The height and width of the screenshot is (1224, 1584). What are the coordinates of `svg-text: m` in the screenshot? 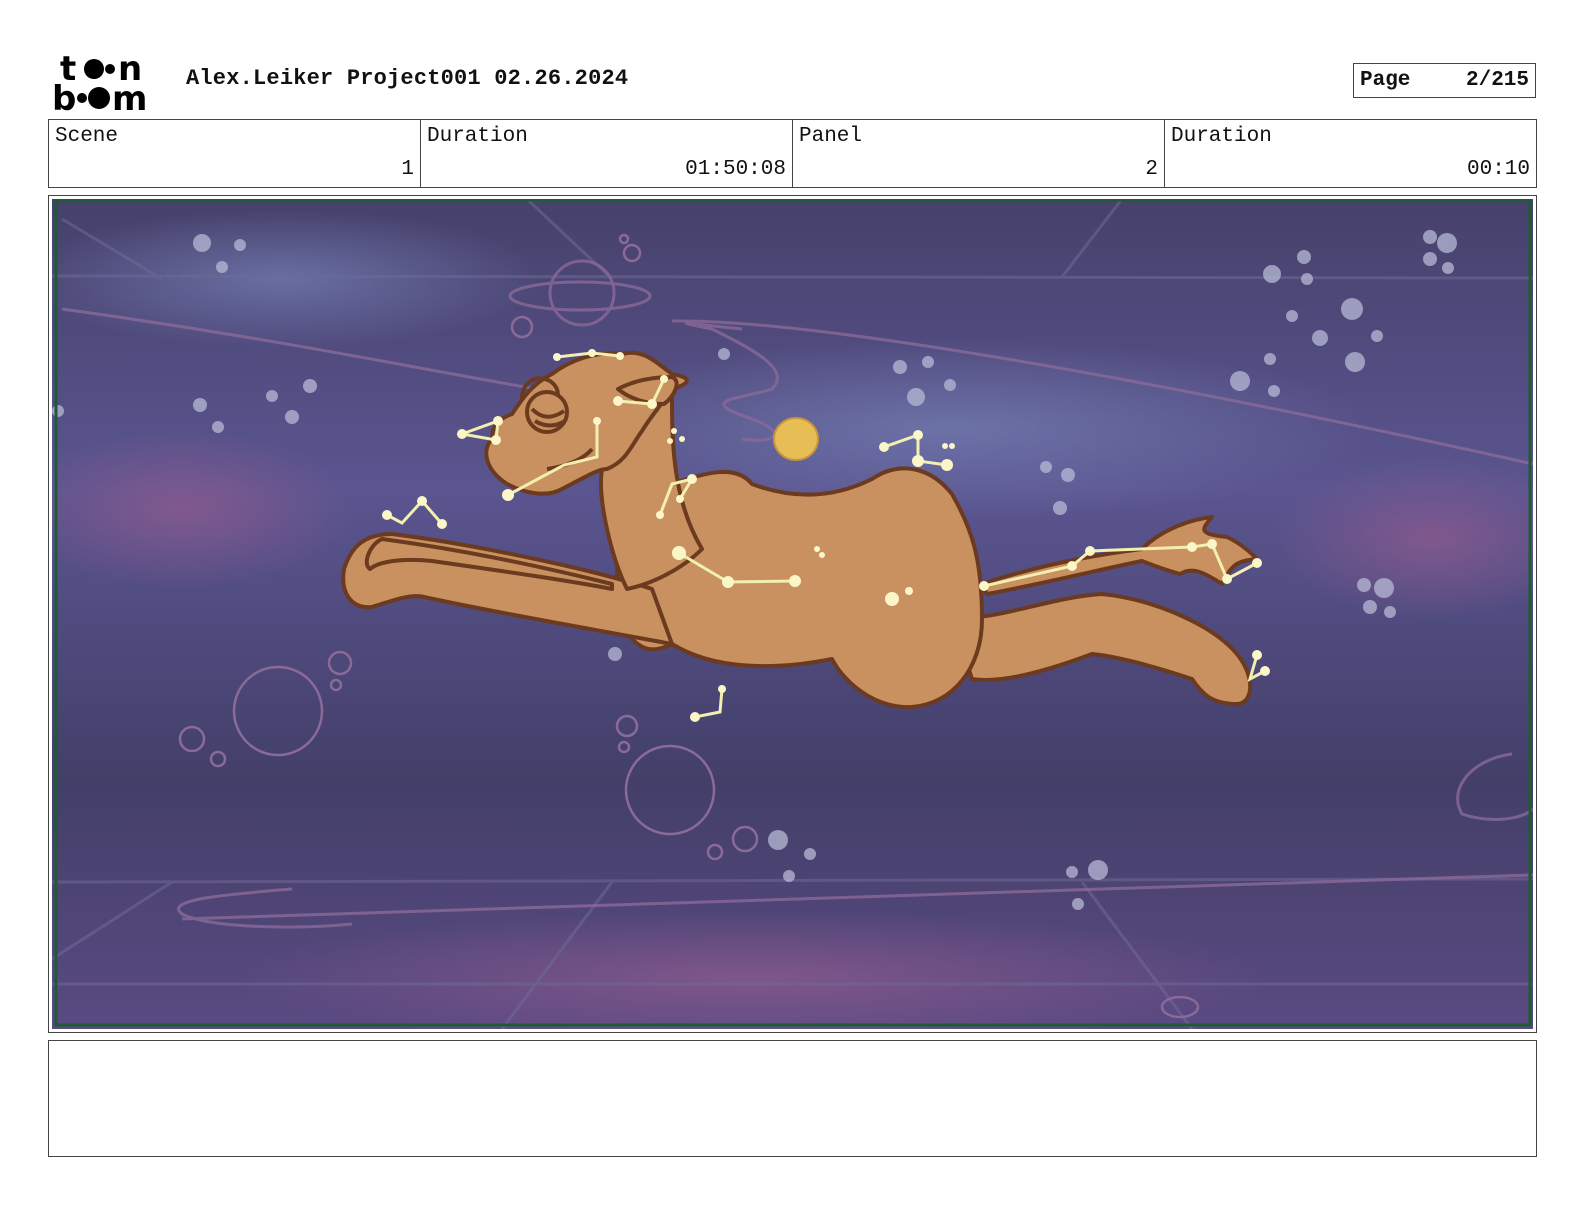 It's located at (129, 95).